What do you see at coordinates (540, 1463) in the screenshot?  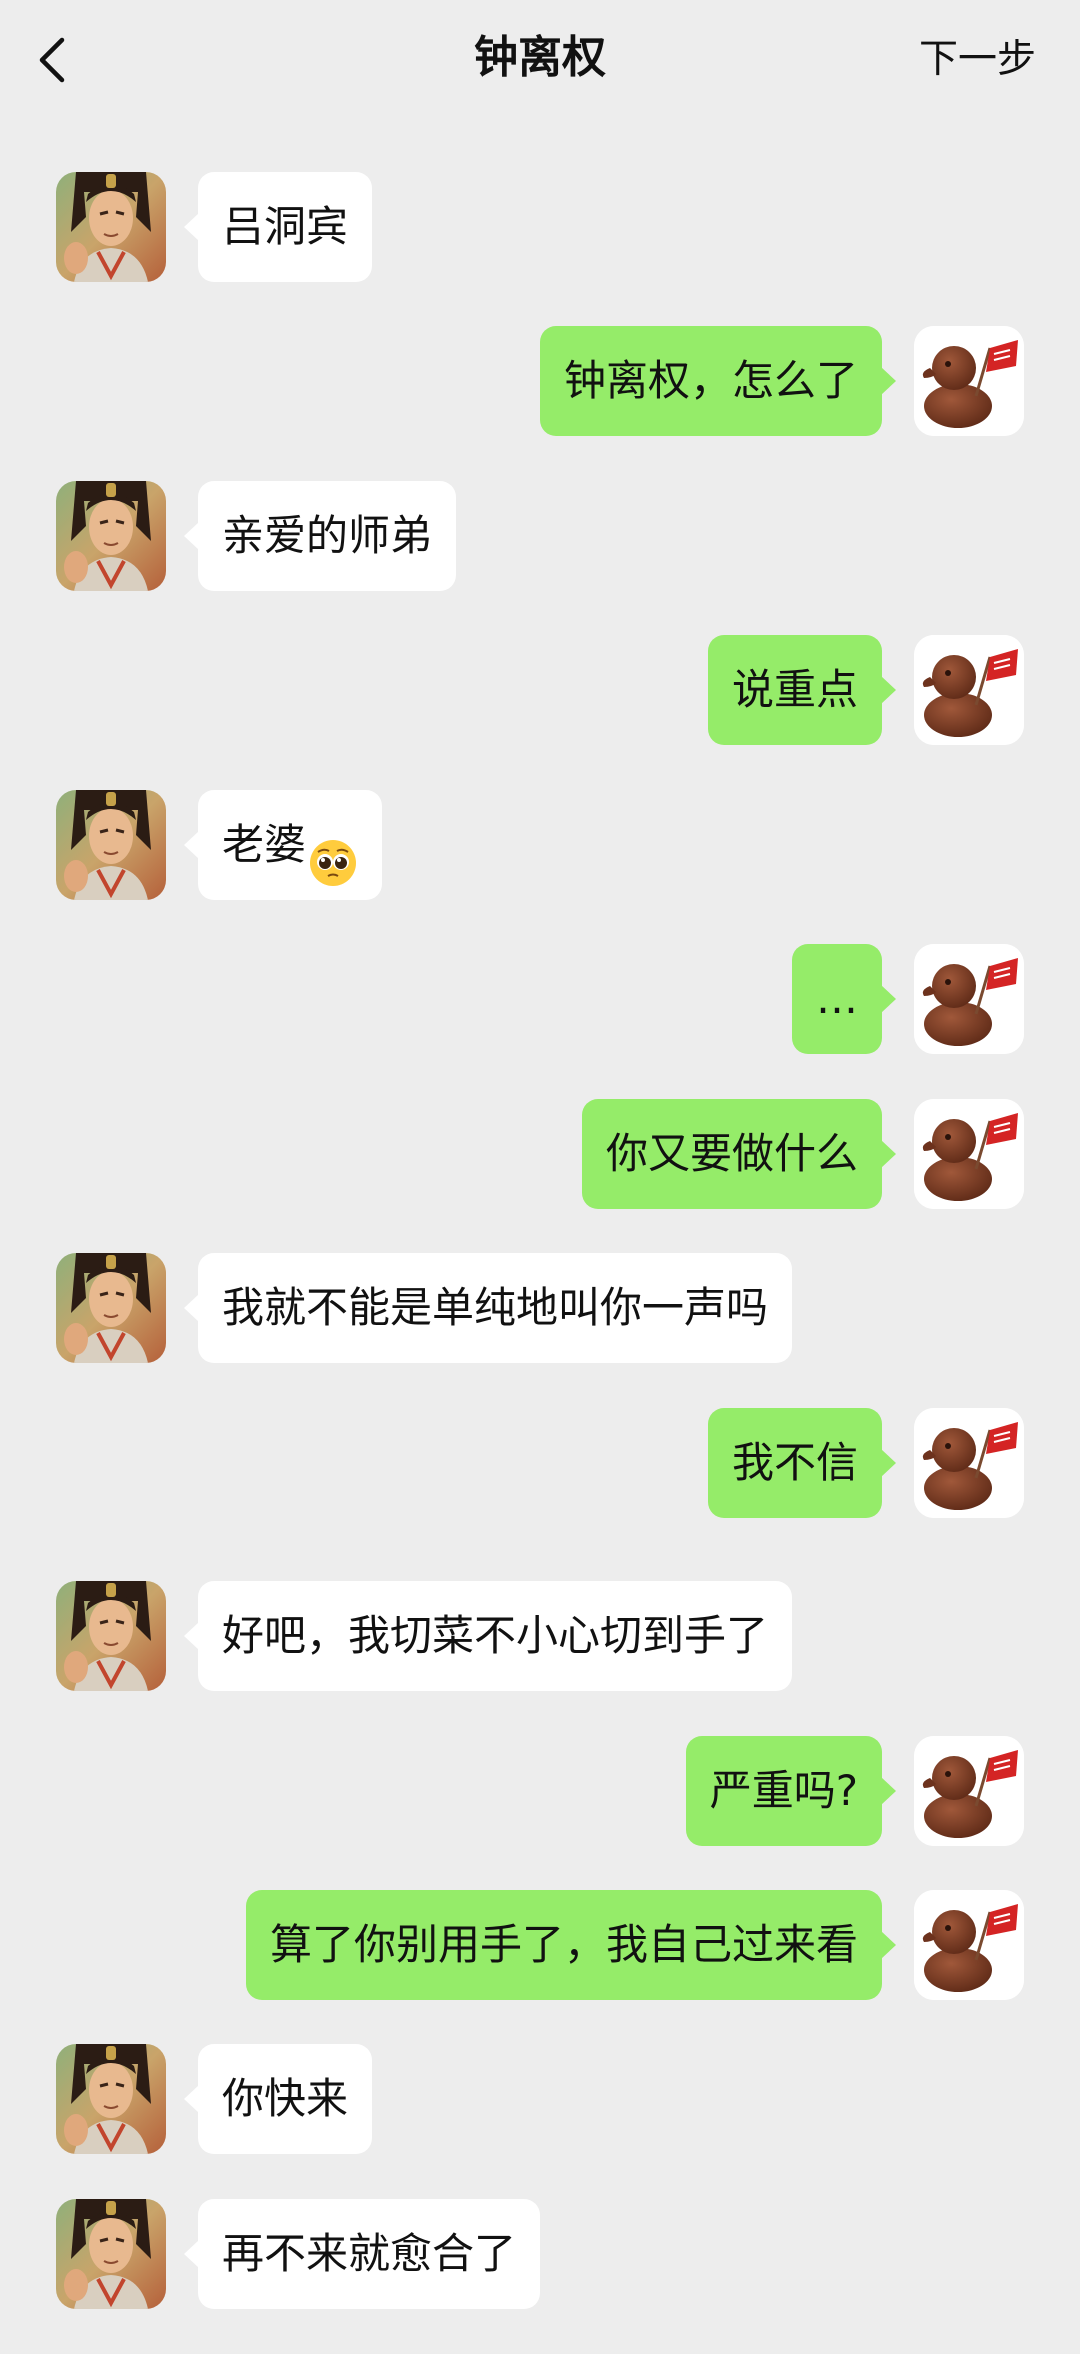 I see `message-sent: 我不信` at bounding box center [540, 1463].